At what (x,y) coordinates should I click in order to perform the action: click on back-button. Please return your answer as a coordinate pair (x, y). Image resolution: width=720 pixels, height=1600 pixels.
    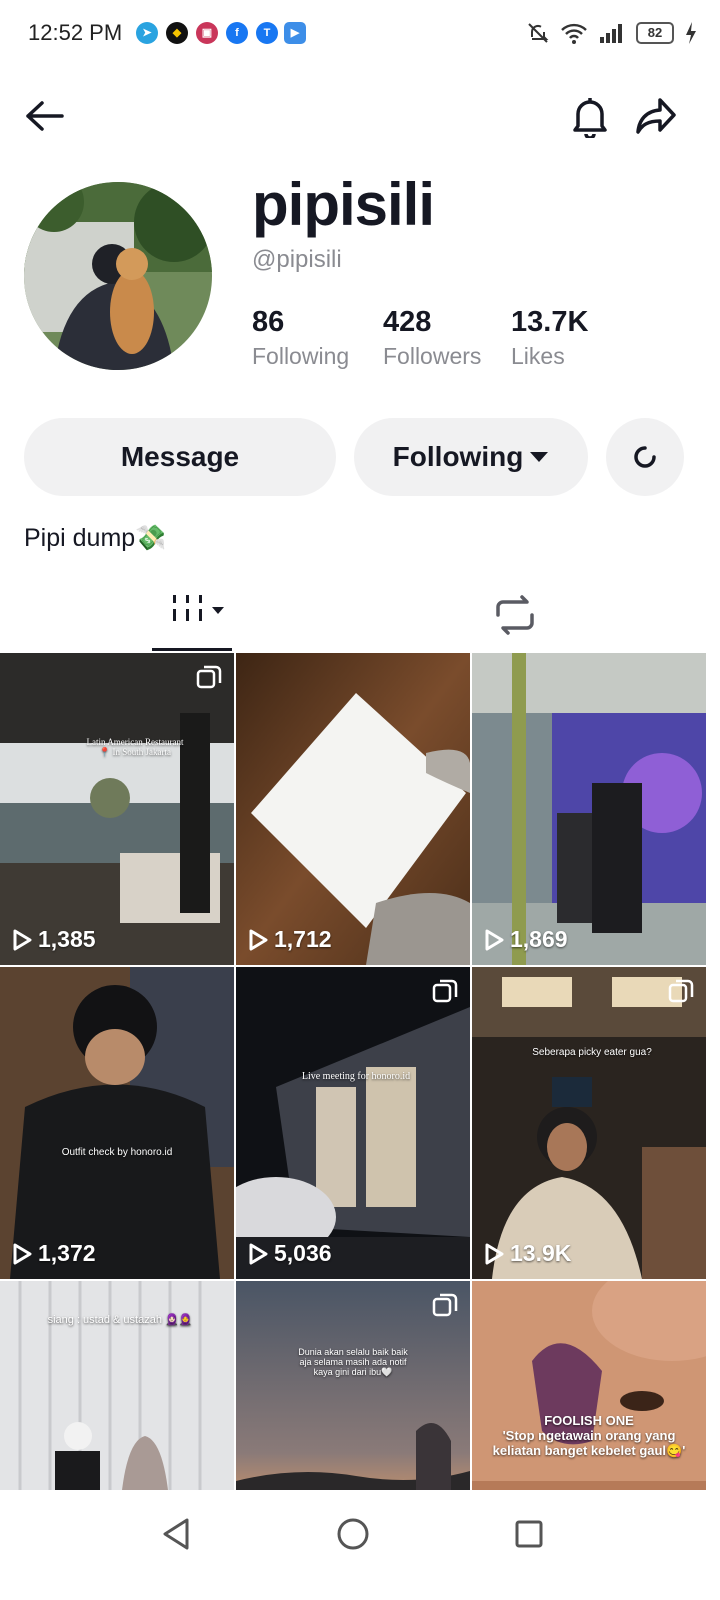
    Looking at the image, I should click on (44, 116).